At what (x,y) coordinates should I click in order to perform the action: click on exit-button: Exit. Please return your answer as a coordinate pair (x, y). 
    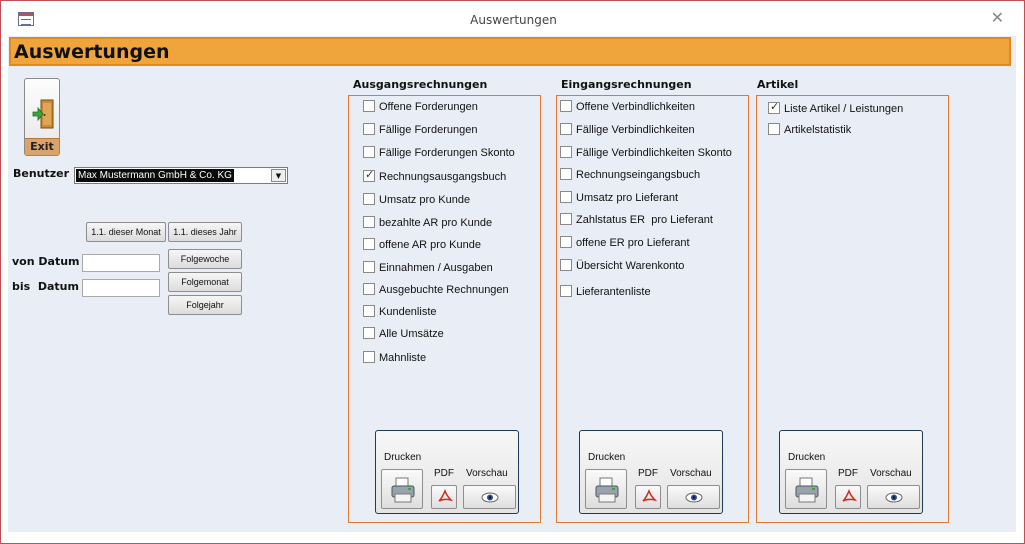
    Looking at the image, I should click on (42, 117).